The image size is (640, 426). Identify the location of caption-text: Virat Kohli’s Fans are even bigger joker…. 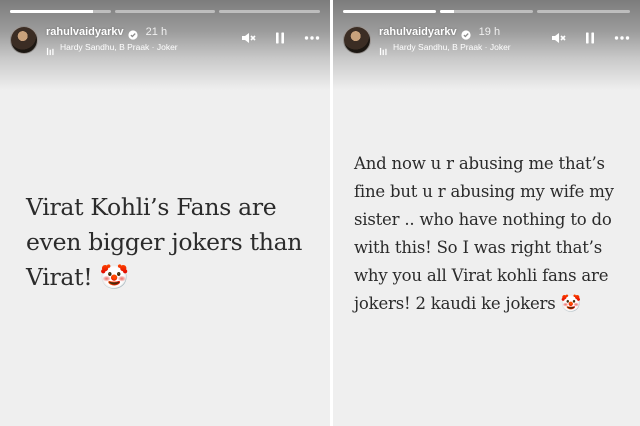
(164, 242).